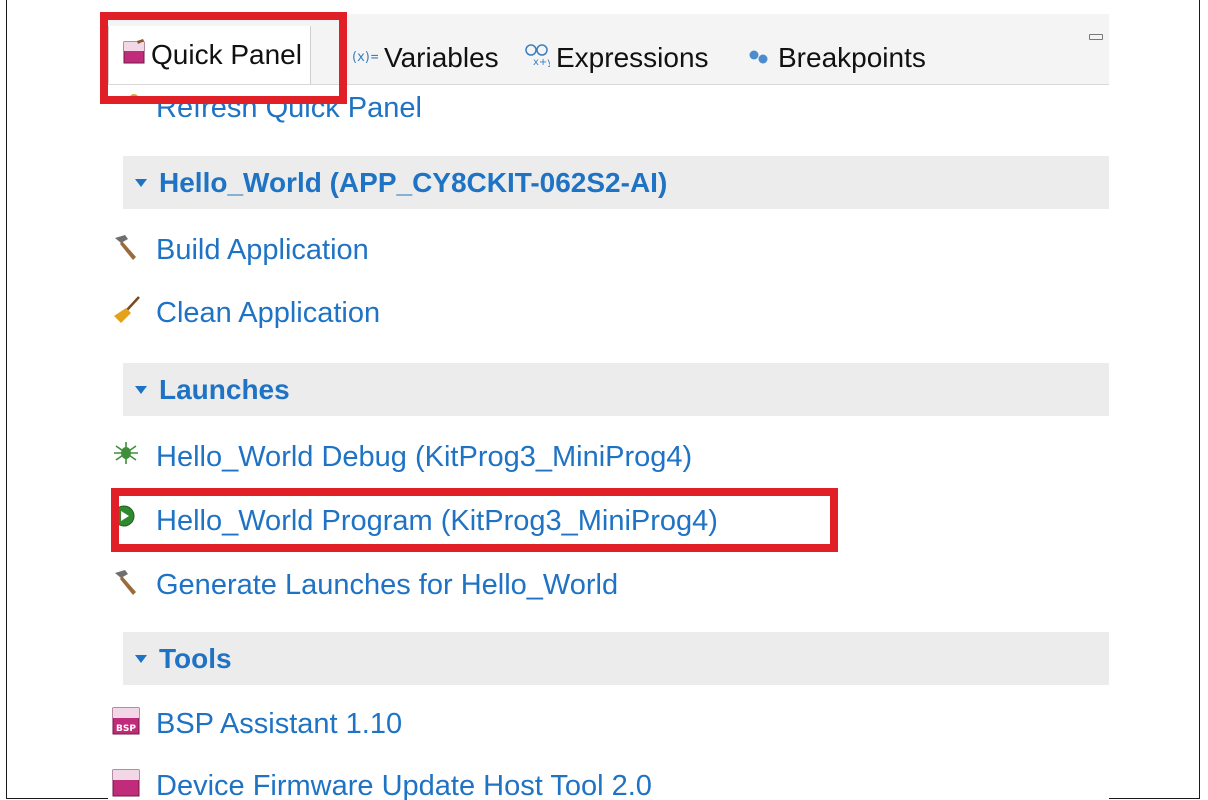 The image size is (1208, 800). I want to click on clean-application-link: Clean Application, so click(247, 313).